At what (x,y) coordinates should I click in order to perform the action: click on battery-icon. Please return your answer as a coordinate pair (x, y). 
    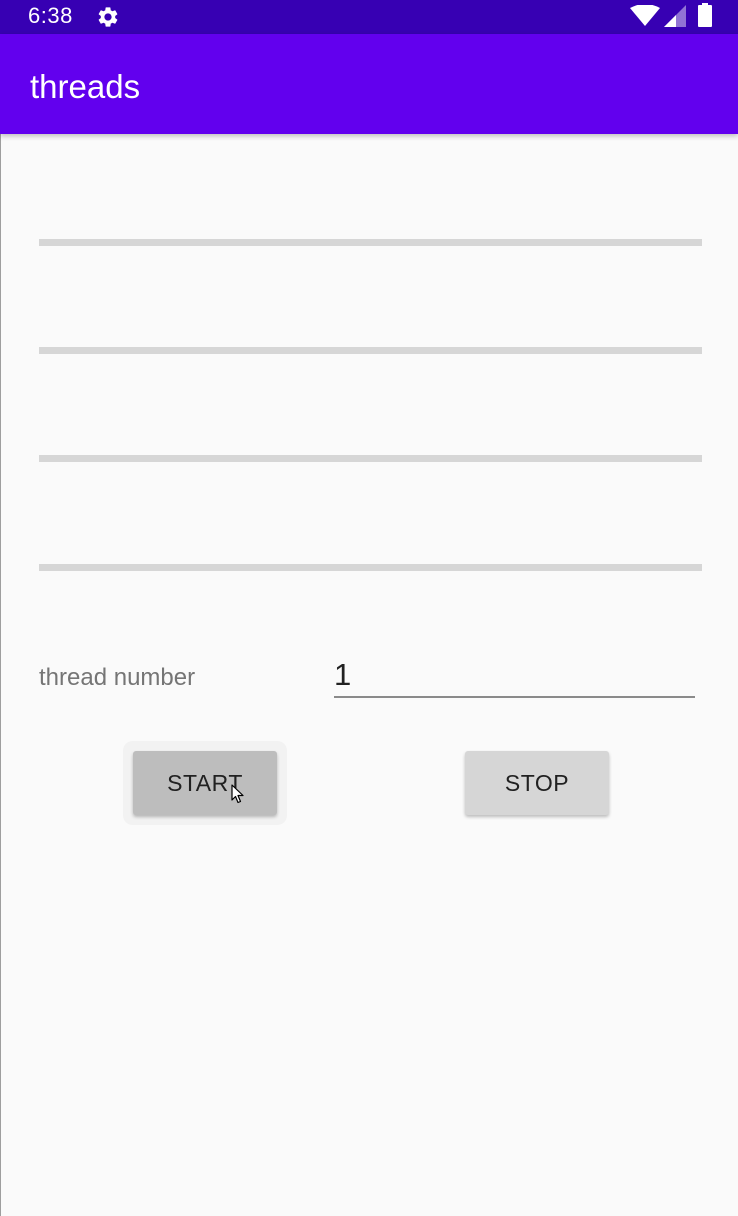
    Looking at the image, I should click on (705, 15).